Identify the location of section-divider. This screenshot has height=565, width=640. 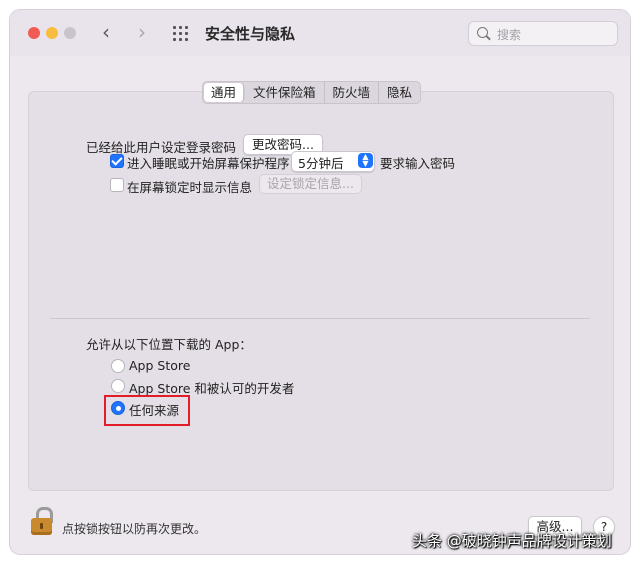
(320, 318).